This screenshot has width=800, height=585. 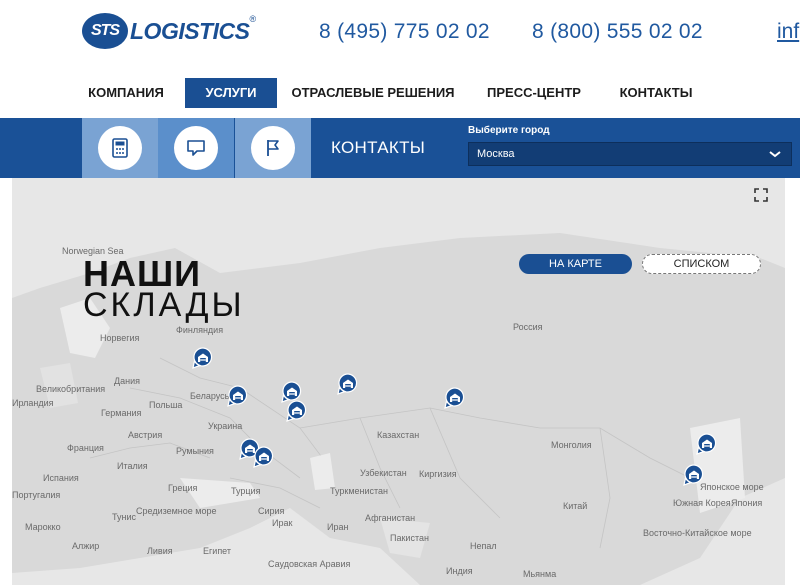 I want to click on map-label-afghanistan: Афганистан, so click(x=390, y=518).